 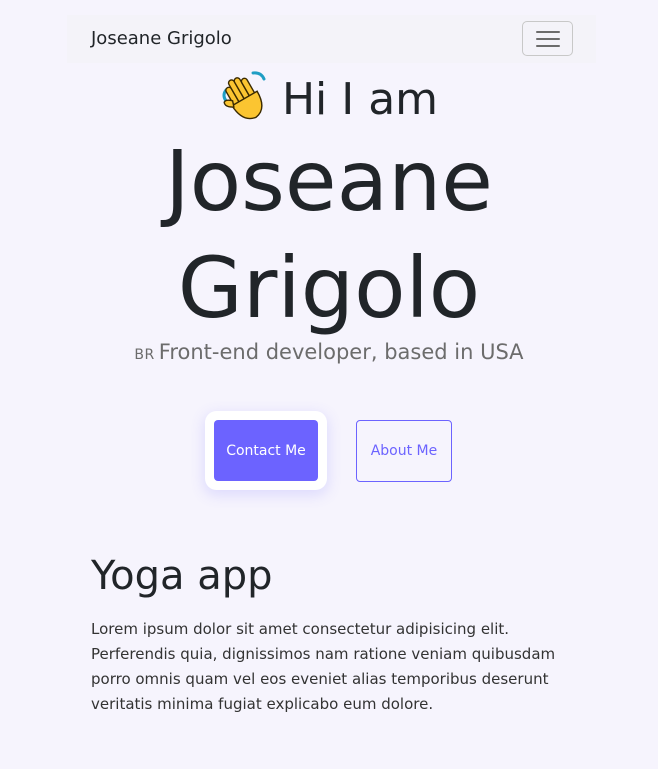 I want to click on hero-greeting: Hi I am, so click(x=329, y=99).